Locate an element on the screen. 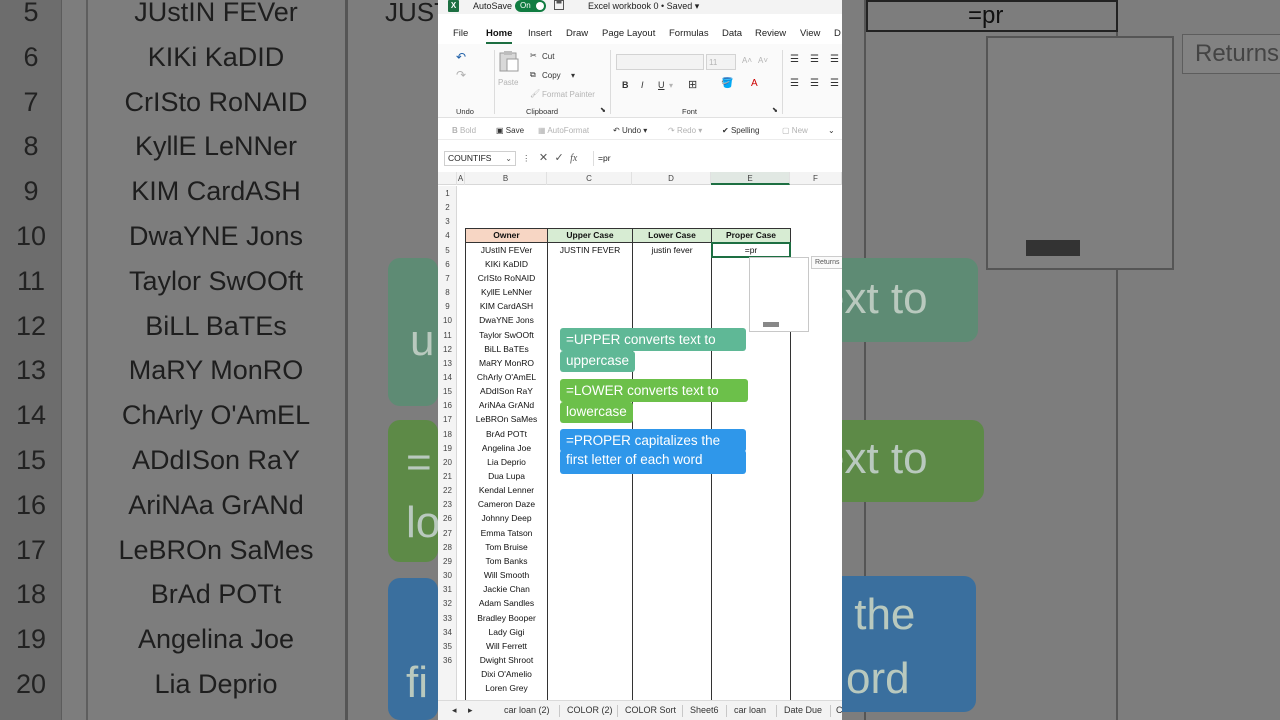 The height and width of the screenshot is (720, 1280). qat-autoformat-button: ▦ AutoFormat is located at coordinates (563, 130).